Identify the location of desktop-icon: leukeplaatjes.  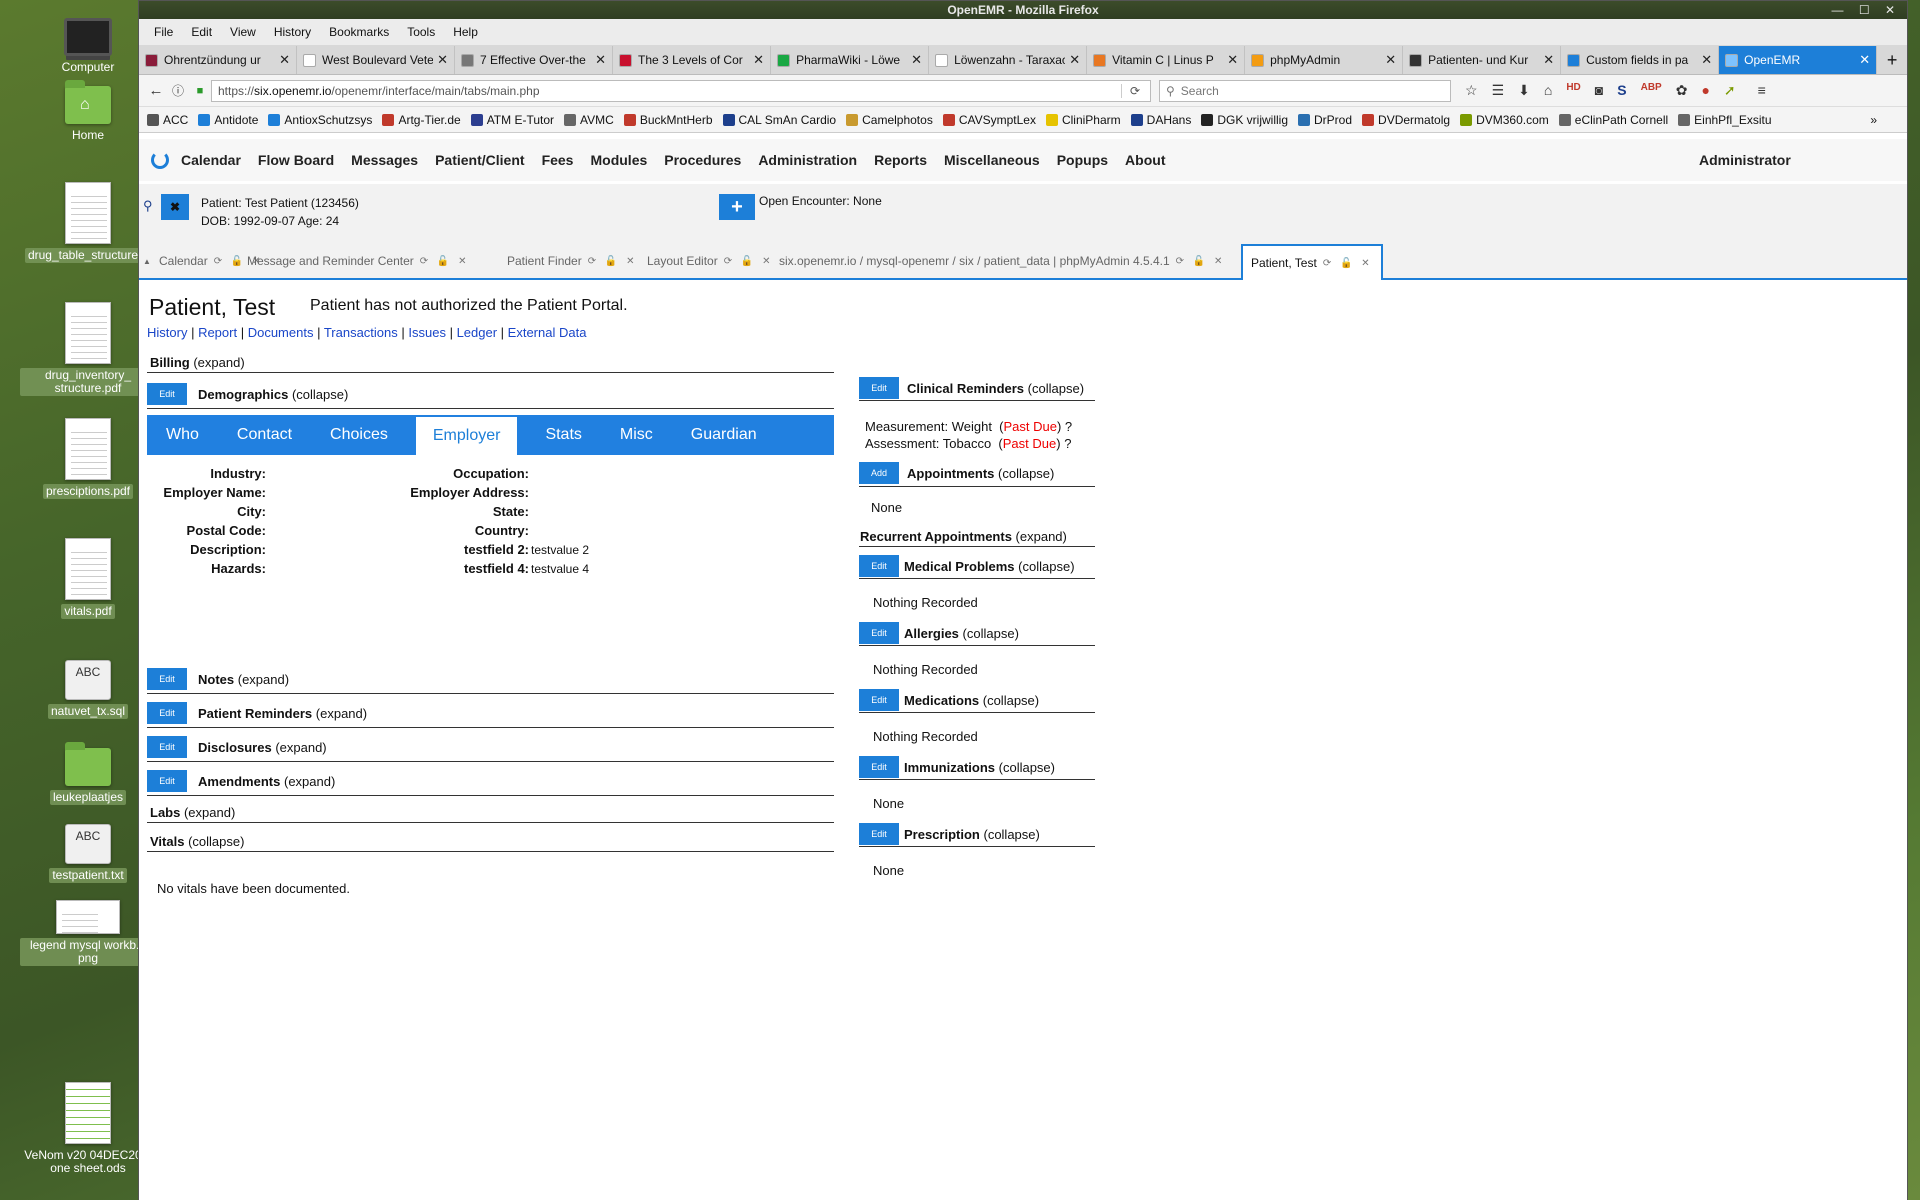
(88, 773).